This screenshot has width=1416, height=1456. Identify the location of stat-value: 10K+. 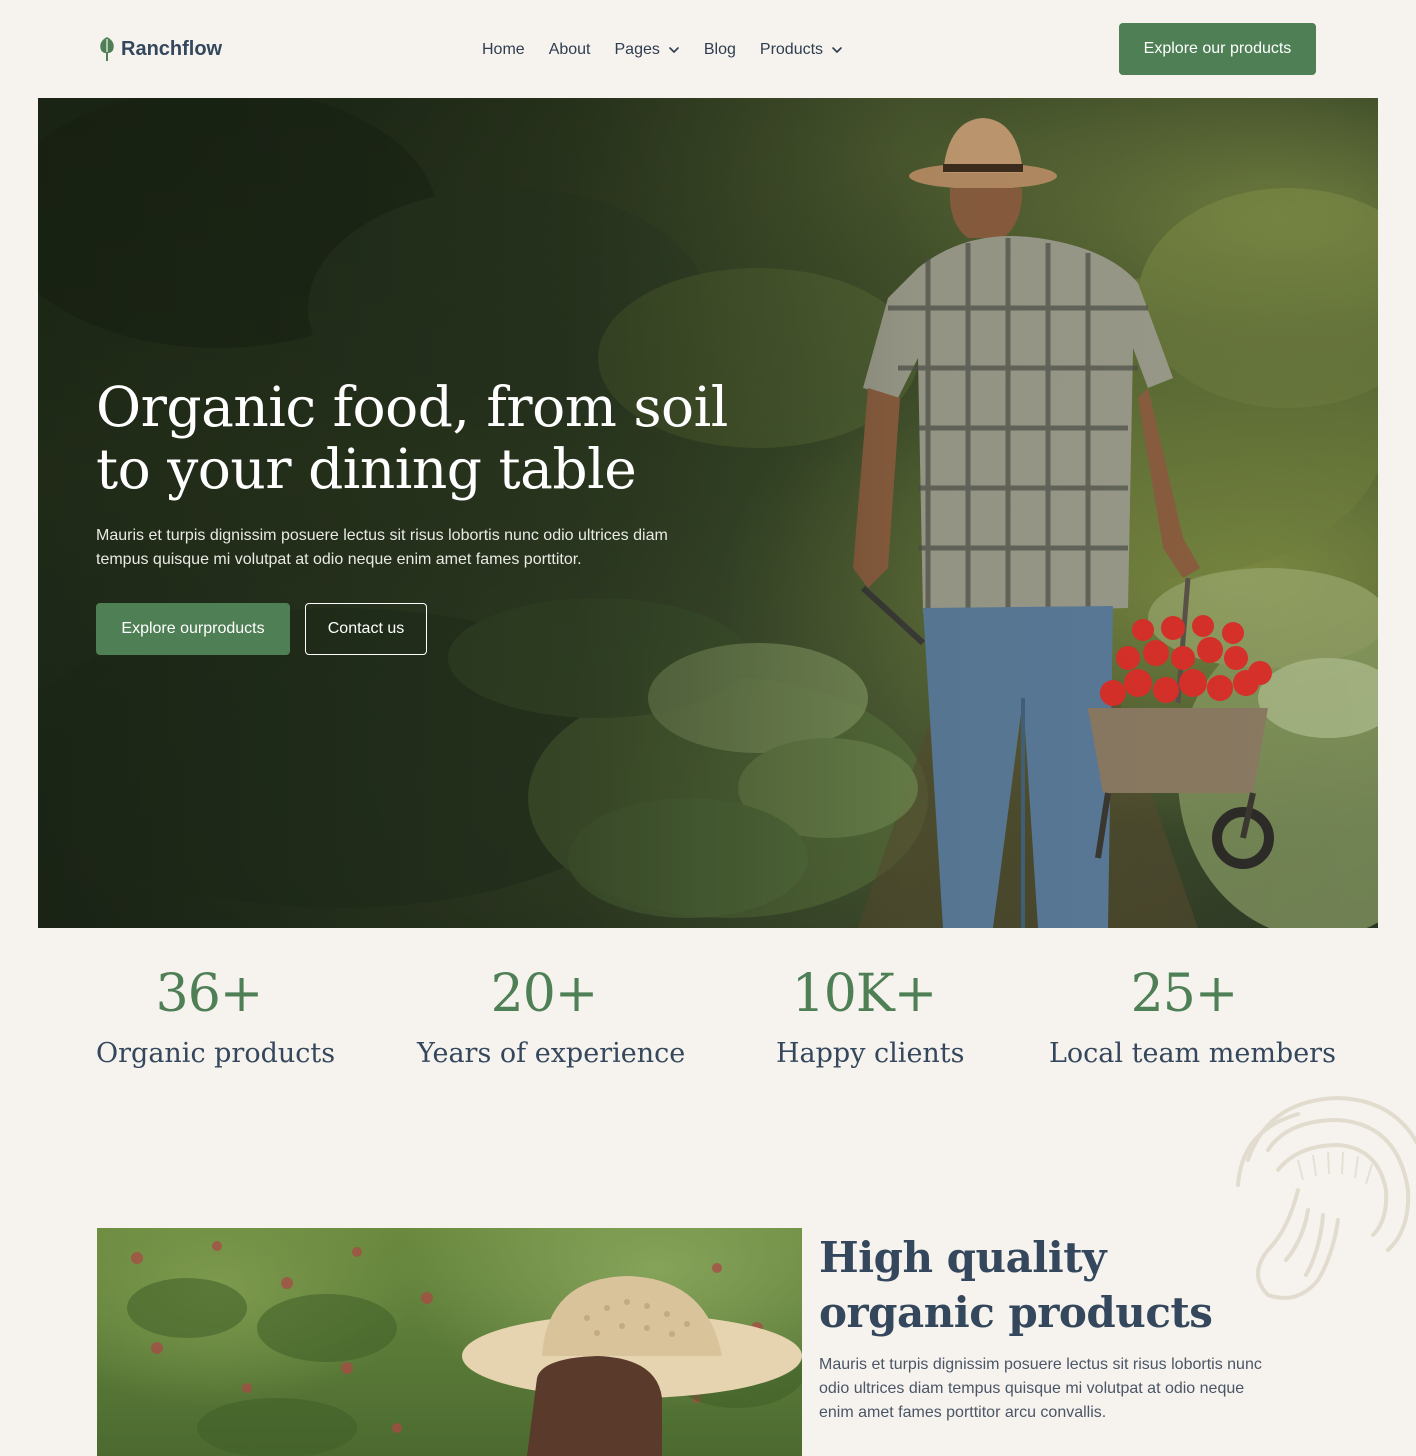
(864, 994).